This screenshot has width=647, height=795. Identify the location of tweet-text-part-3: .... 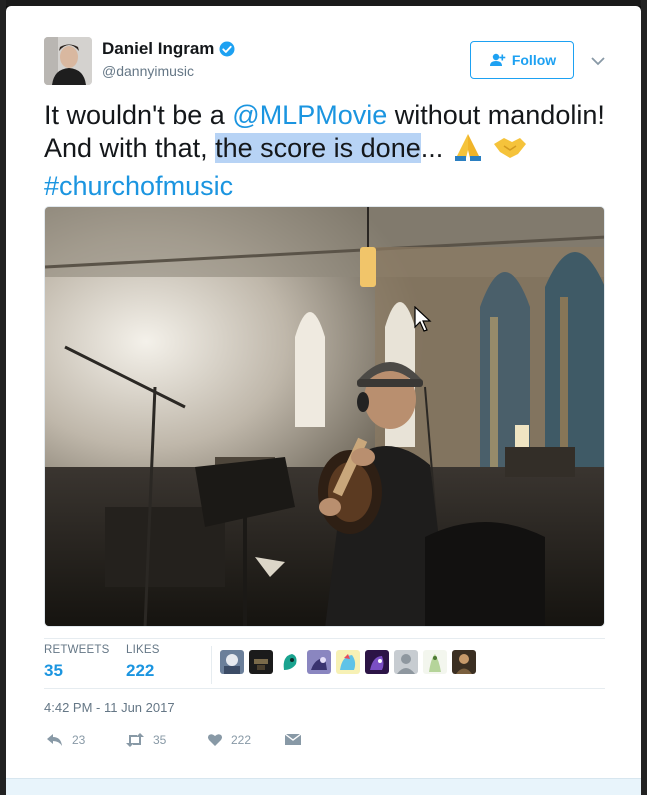
(435, 148).